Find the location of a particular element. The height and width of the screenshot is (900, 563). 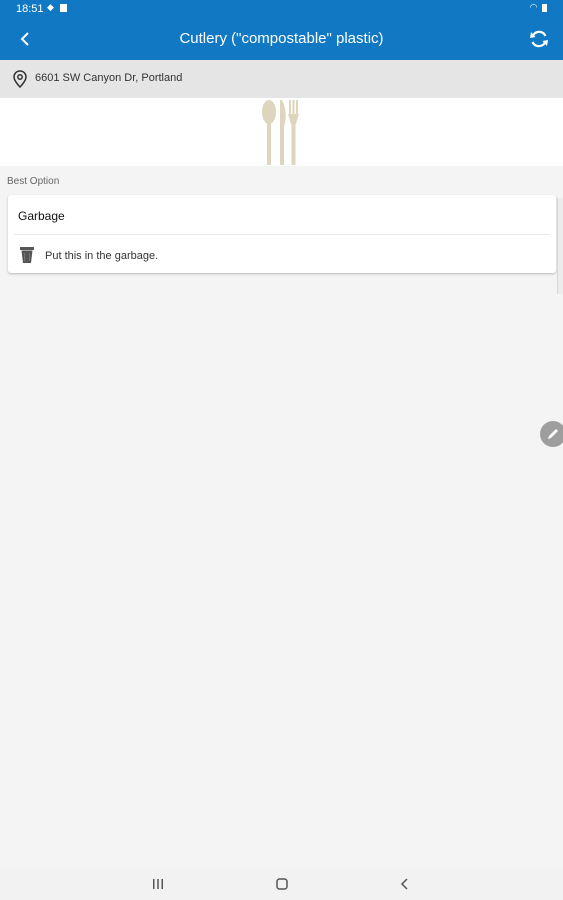

status-time: 18:51 is located at coordinates (30, 9).